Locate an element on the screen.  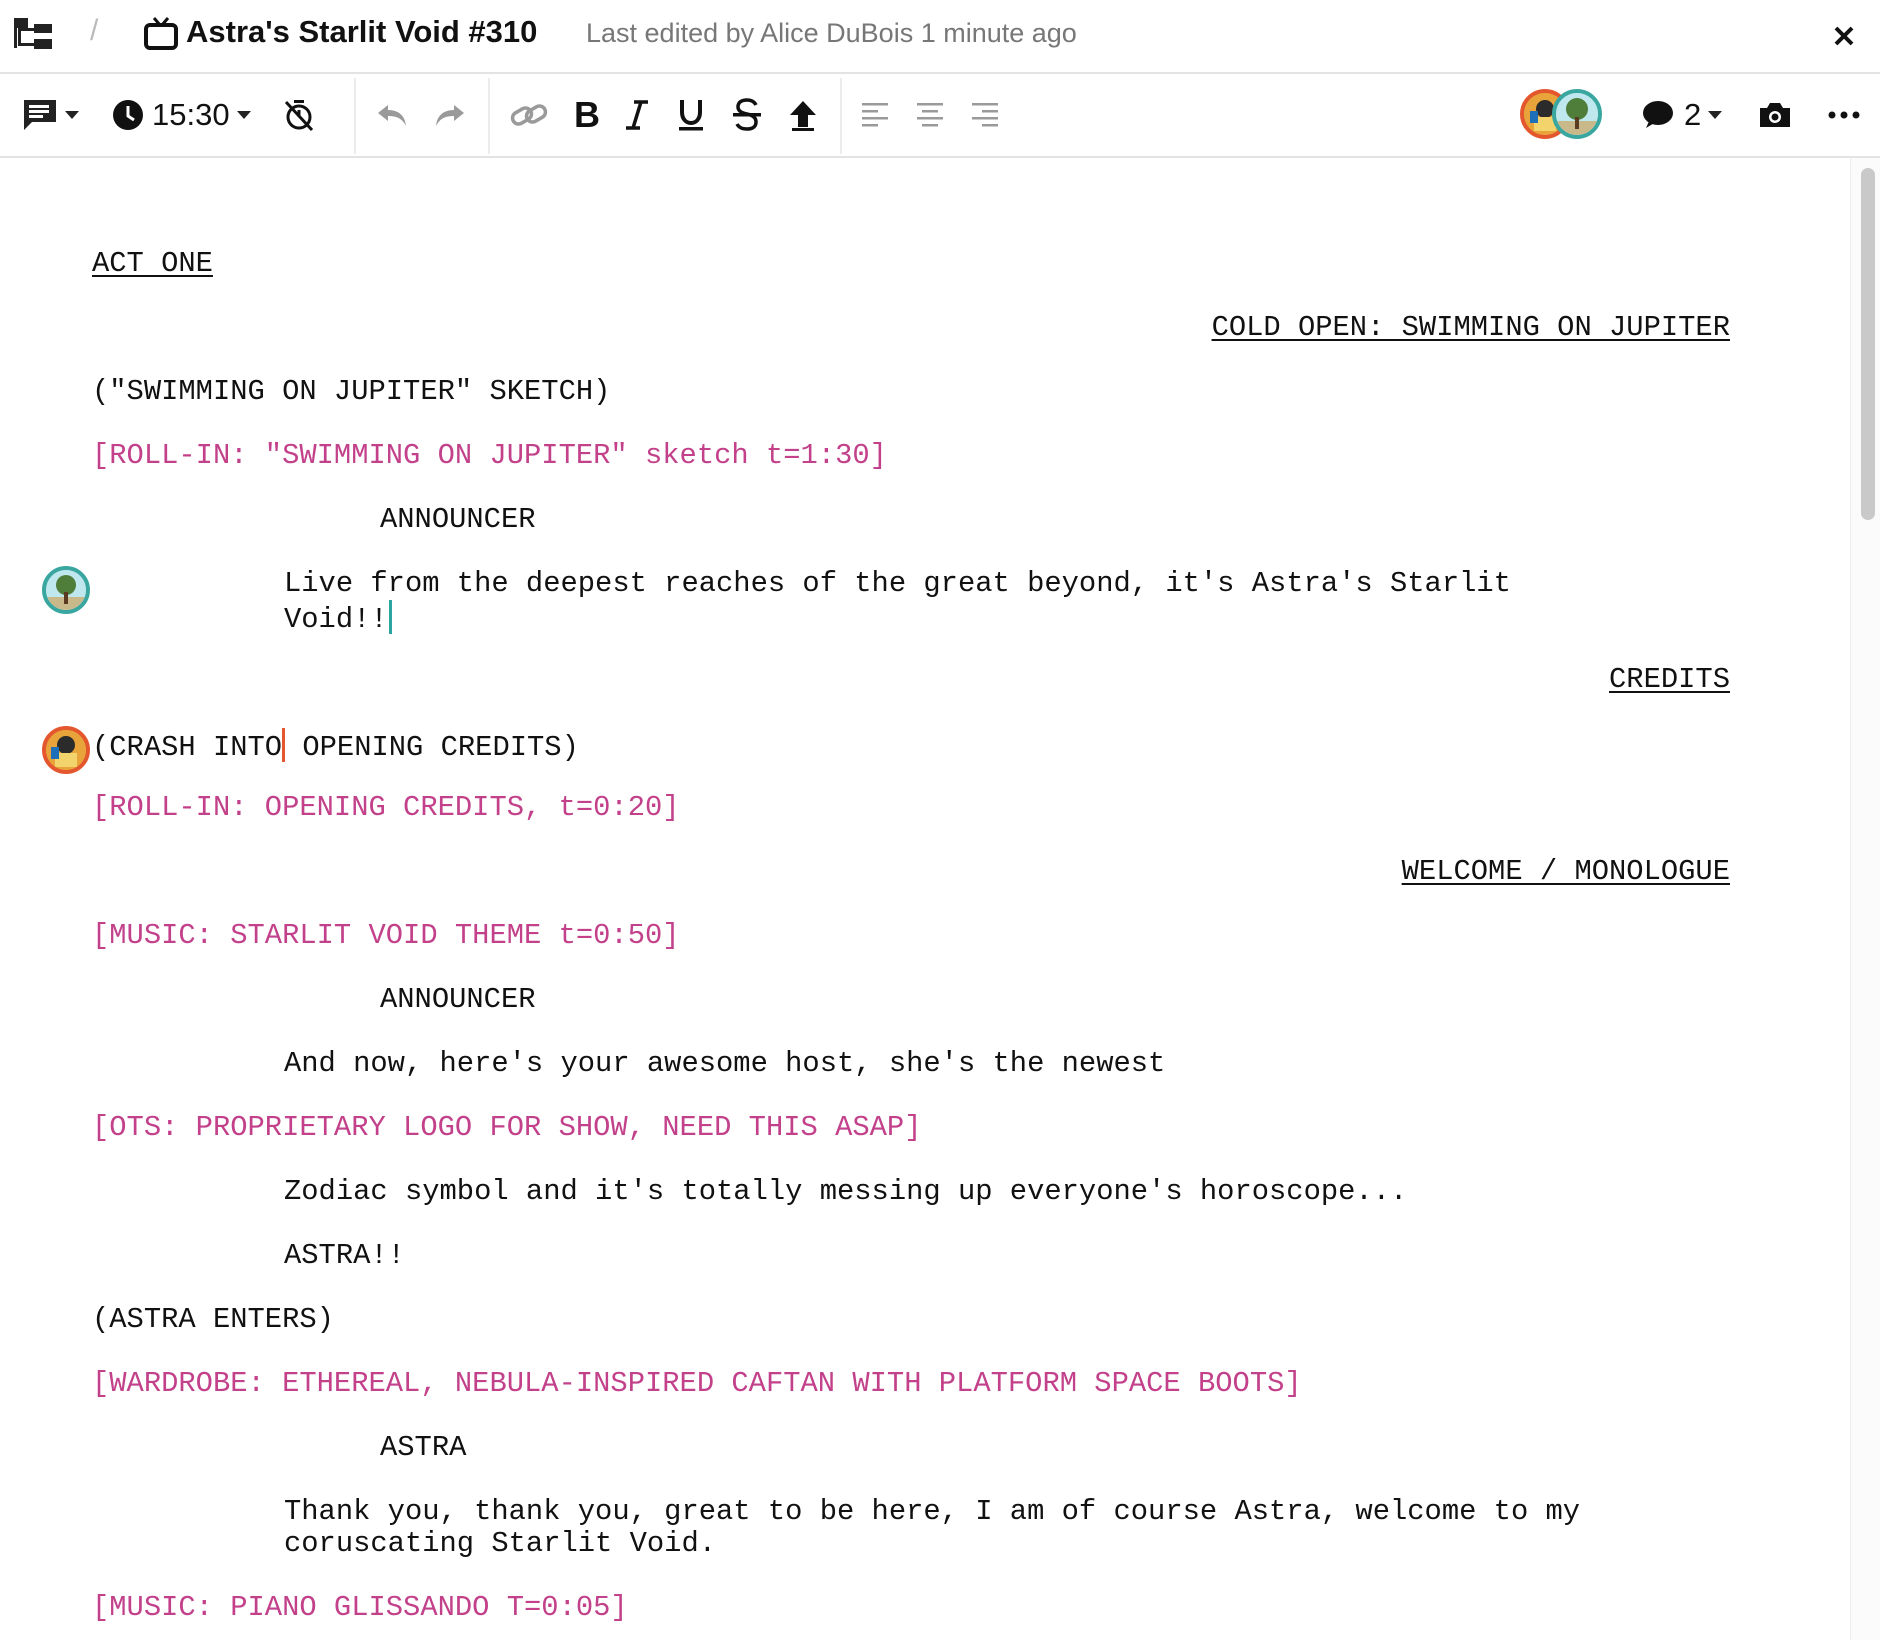
upload-arrow-icon is located at coordinates (803, 115).